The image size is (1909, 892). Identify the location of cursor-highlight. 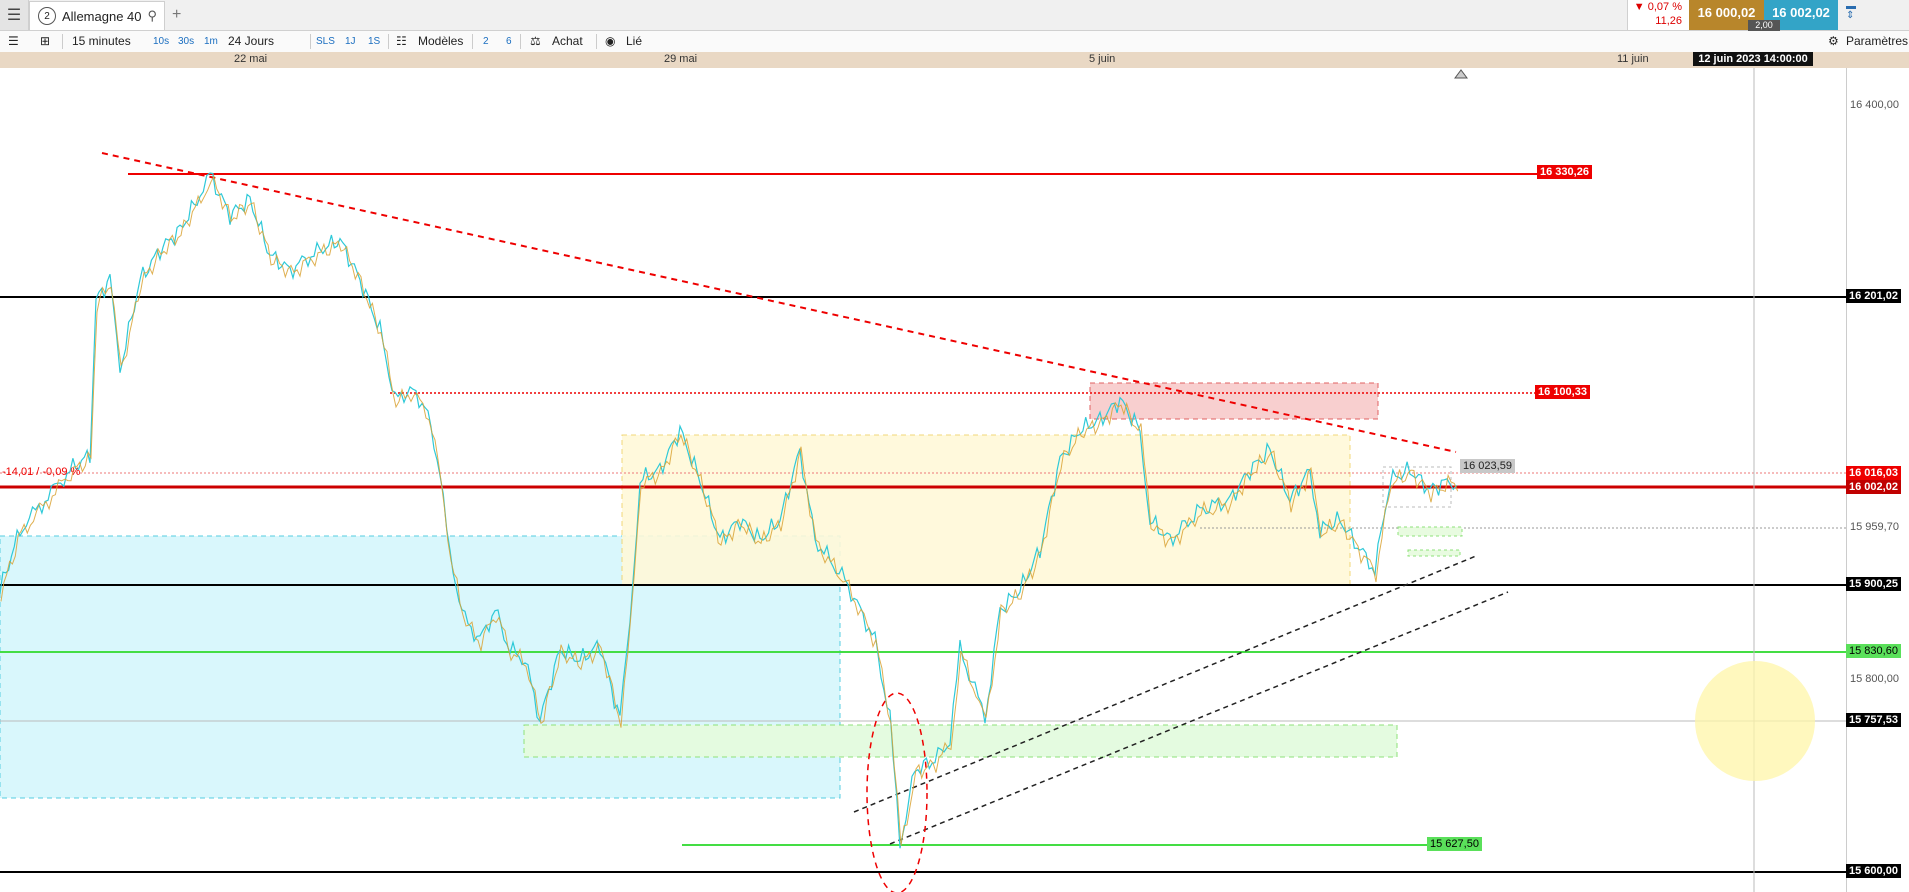
(1755, 721).